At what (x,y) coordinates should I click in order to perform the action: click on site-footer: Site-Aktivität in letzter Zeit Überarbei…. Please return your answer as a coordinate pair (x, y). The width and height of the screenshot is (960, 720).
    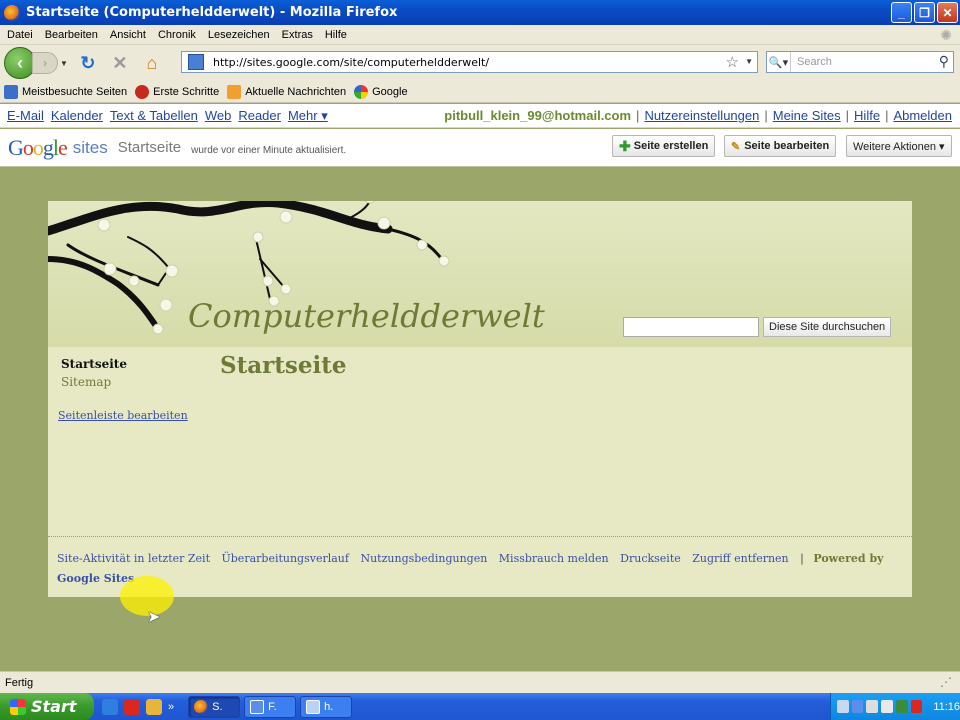
    Looking at the image, I should click on (480, 562).